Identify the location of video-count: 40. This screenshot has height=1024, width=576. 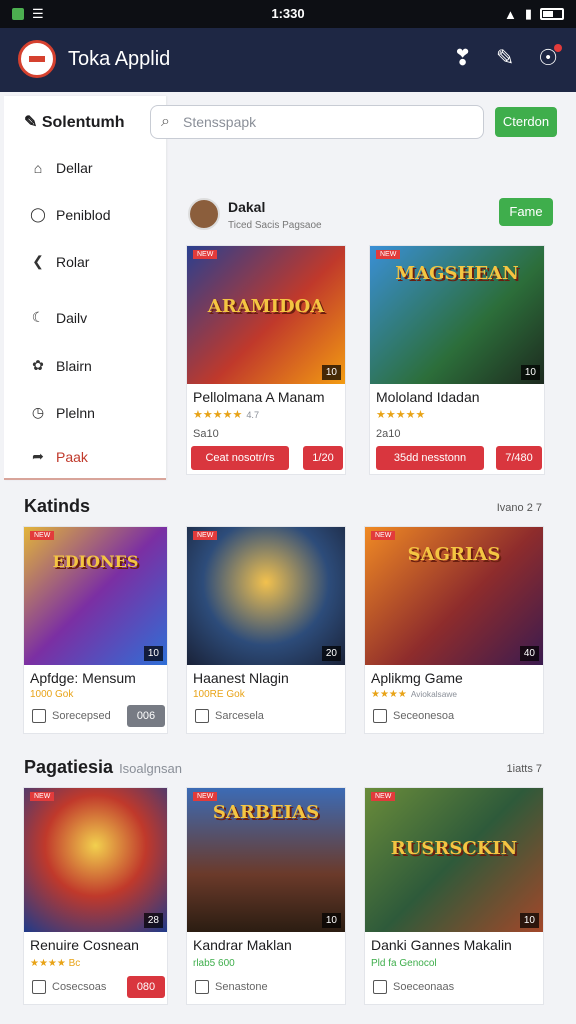
(529, 653).